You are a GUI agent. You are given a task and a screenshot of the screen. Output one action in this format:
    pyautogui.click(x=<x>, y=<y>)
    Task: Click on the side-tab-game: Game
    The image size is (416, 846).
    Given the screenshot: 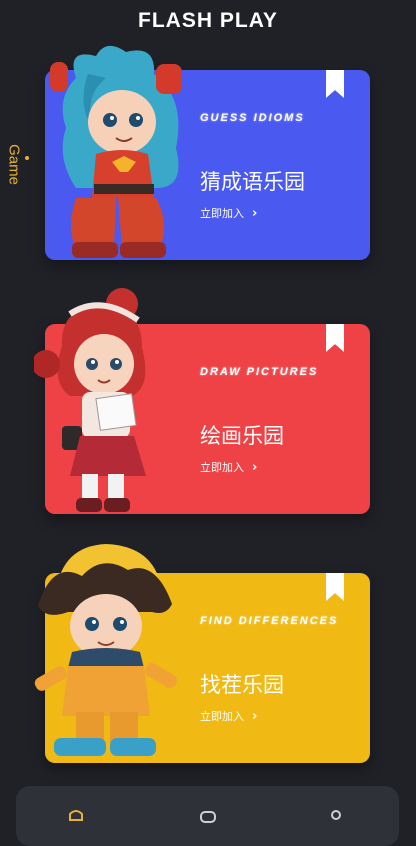 What is the action you would take?
    pyautogui.click(x=14, y=163)
    